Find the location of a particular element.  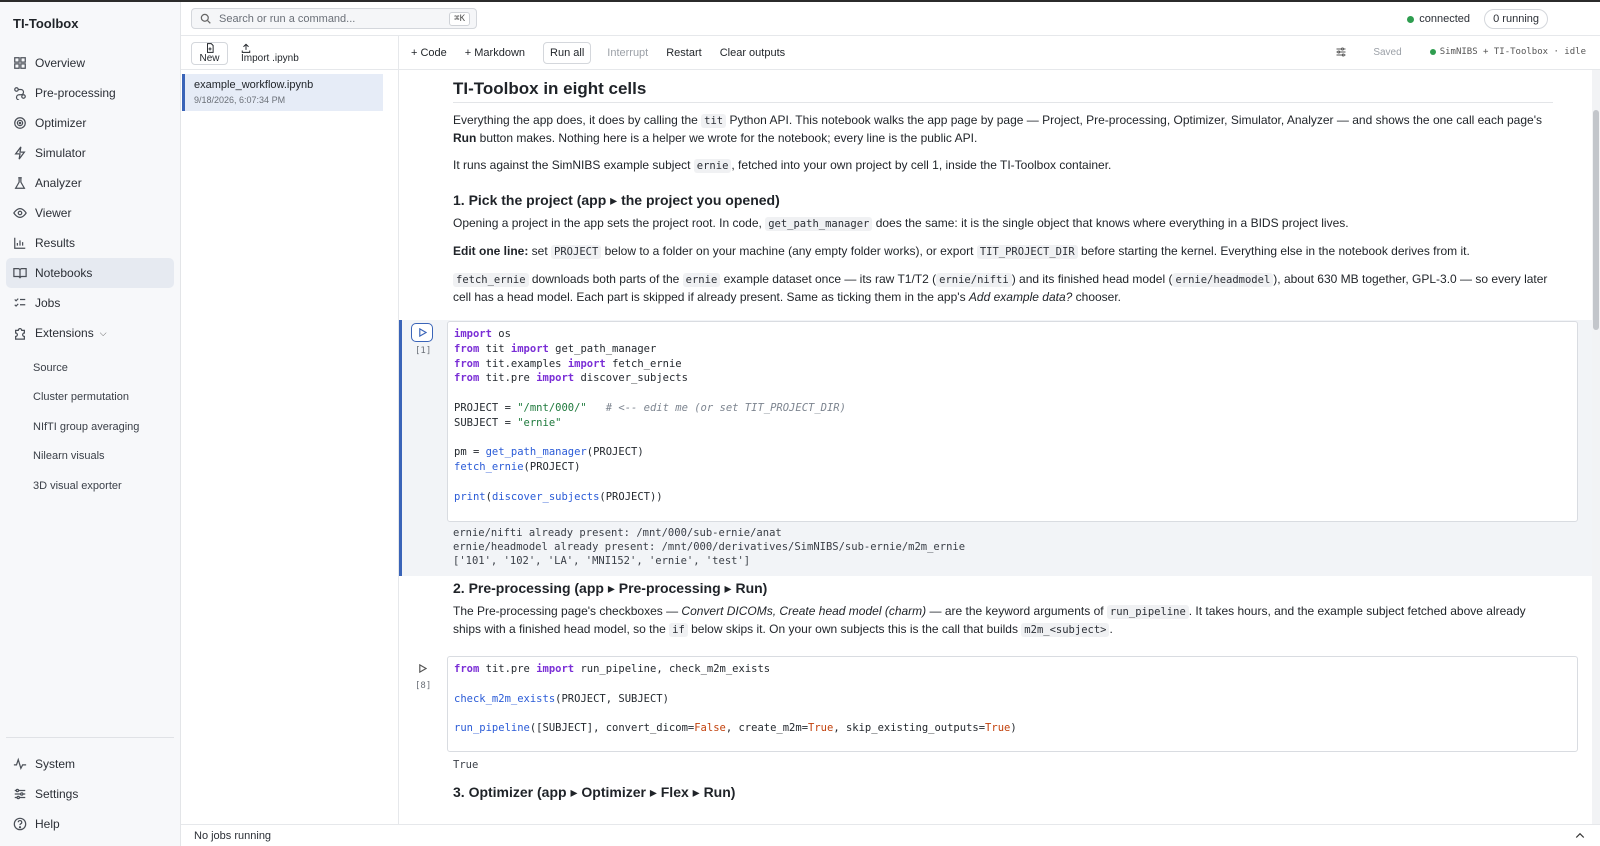

pulse-icon is located at coordinates (20, 764).